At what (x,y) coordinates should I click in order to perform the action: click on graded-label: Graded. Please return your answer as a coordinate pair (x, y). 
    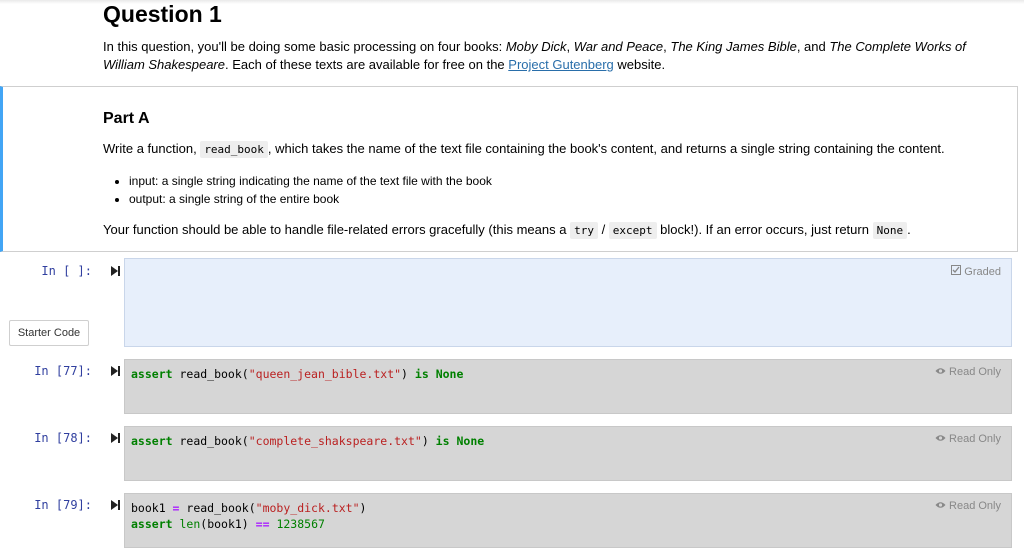
    Looking at the image, I should click on (982, 272).